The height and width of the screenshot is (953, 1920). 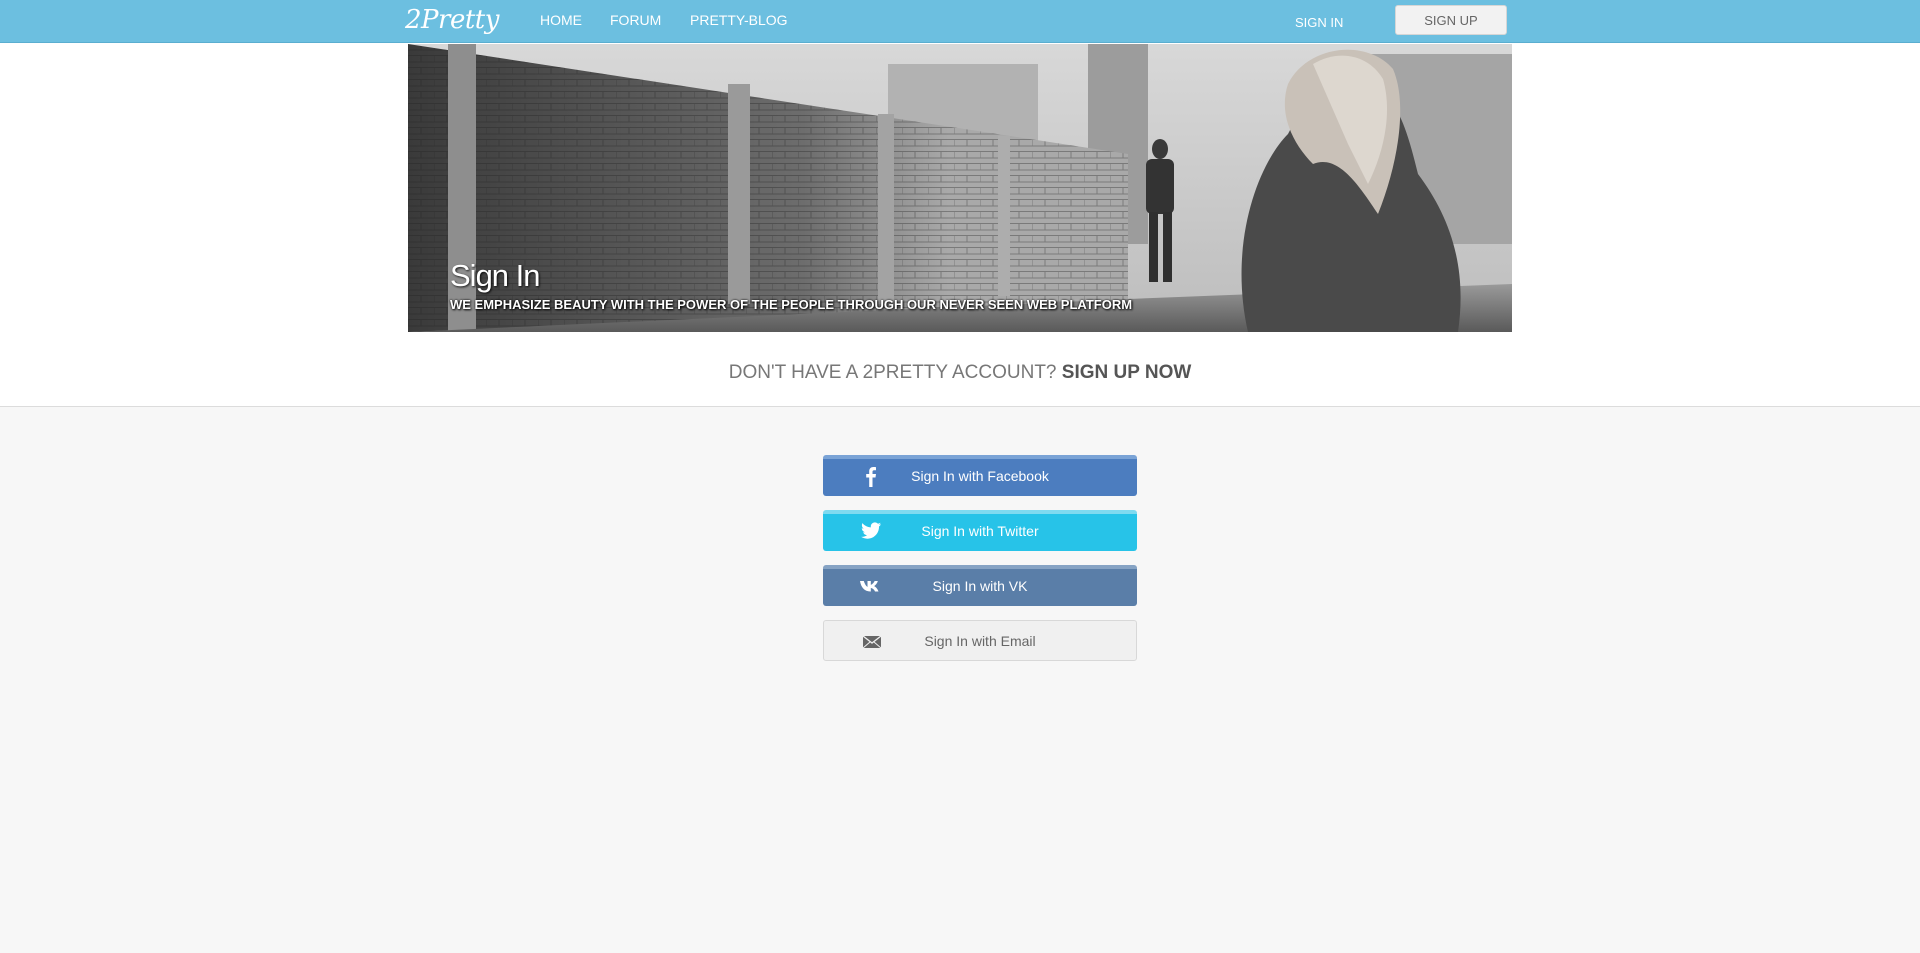 I want to click on twitter-button-label: Sign In with Twitter, so click(x=980, y=531).